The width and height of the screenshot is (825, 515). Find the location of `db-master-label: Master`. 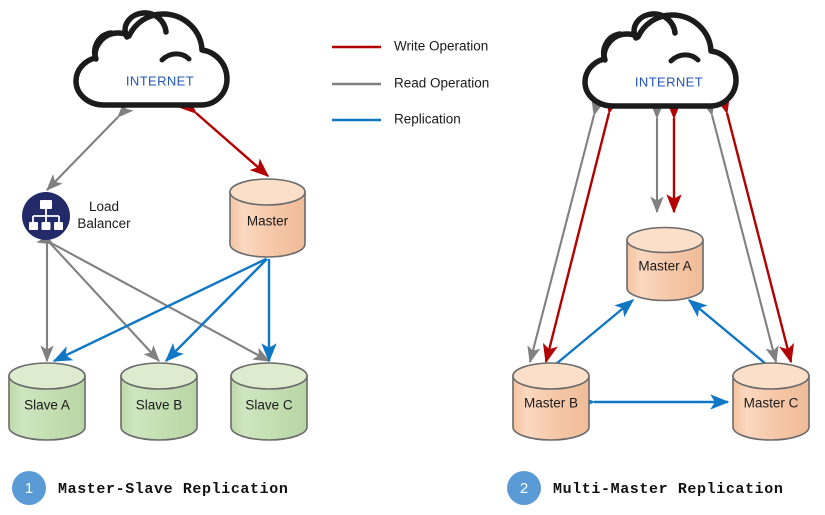

db-master-label: Master is located at coordinates (268, 221).